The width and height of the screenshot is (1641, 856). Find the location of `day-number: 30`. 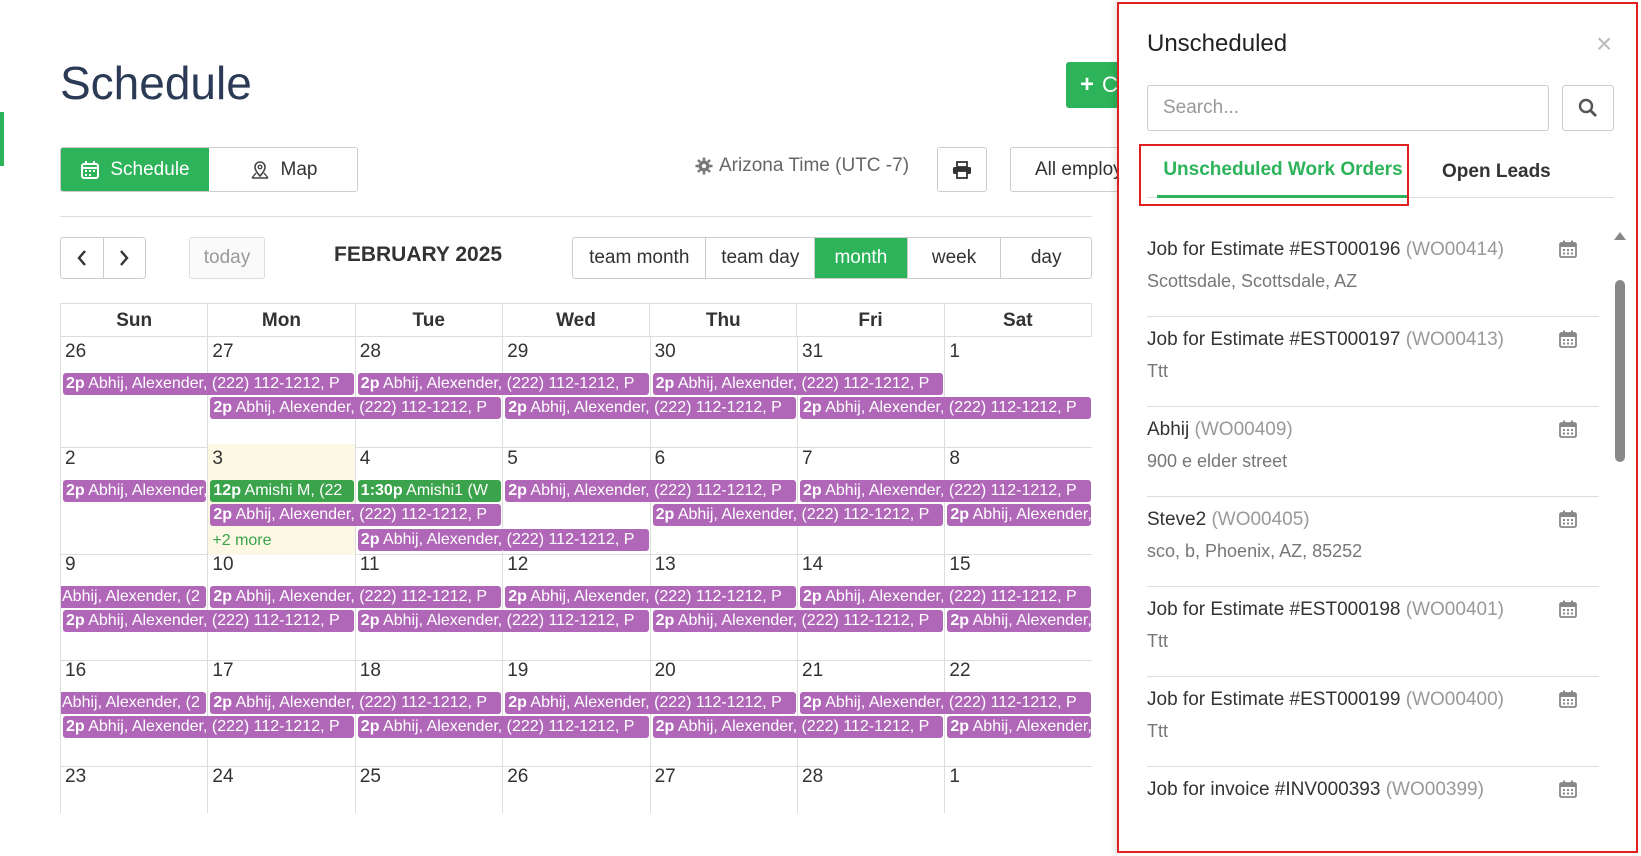

day-number: 30 is located at coordinates (665, 352).